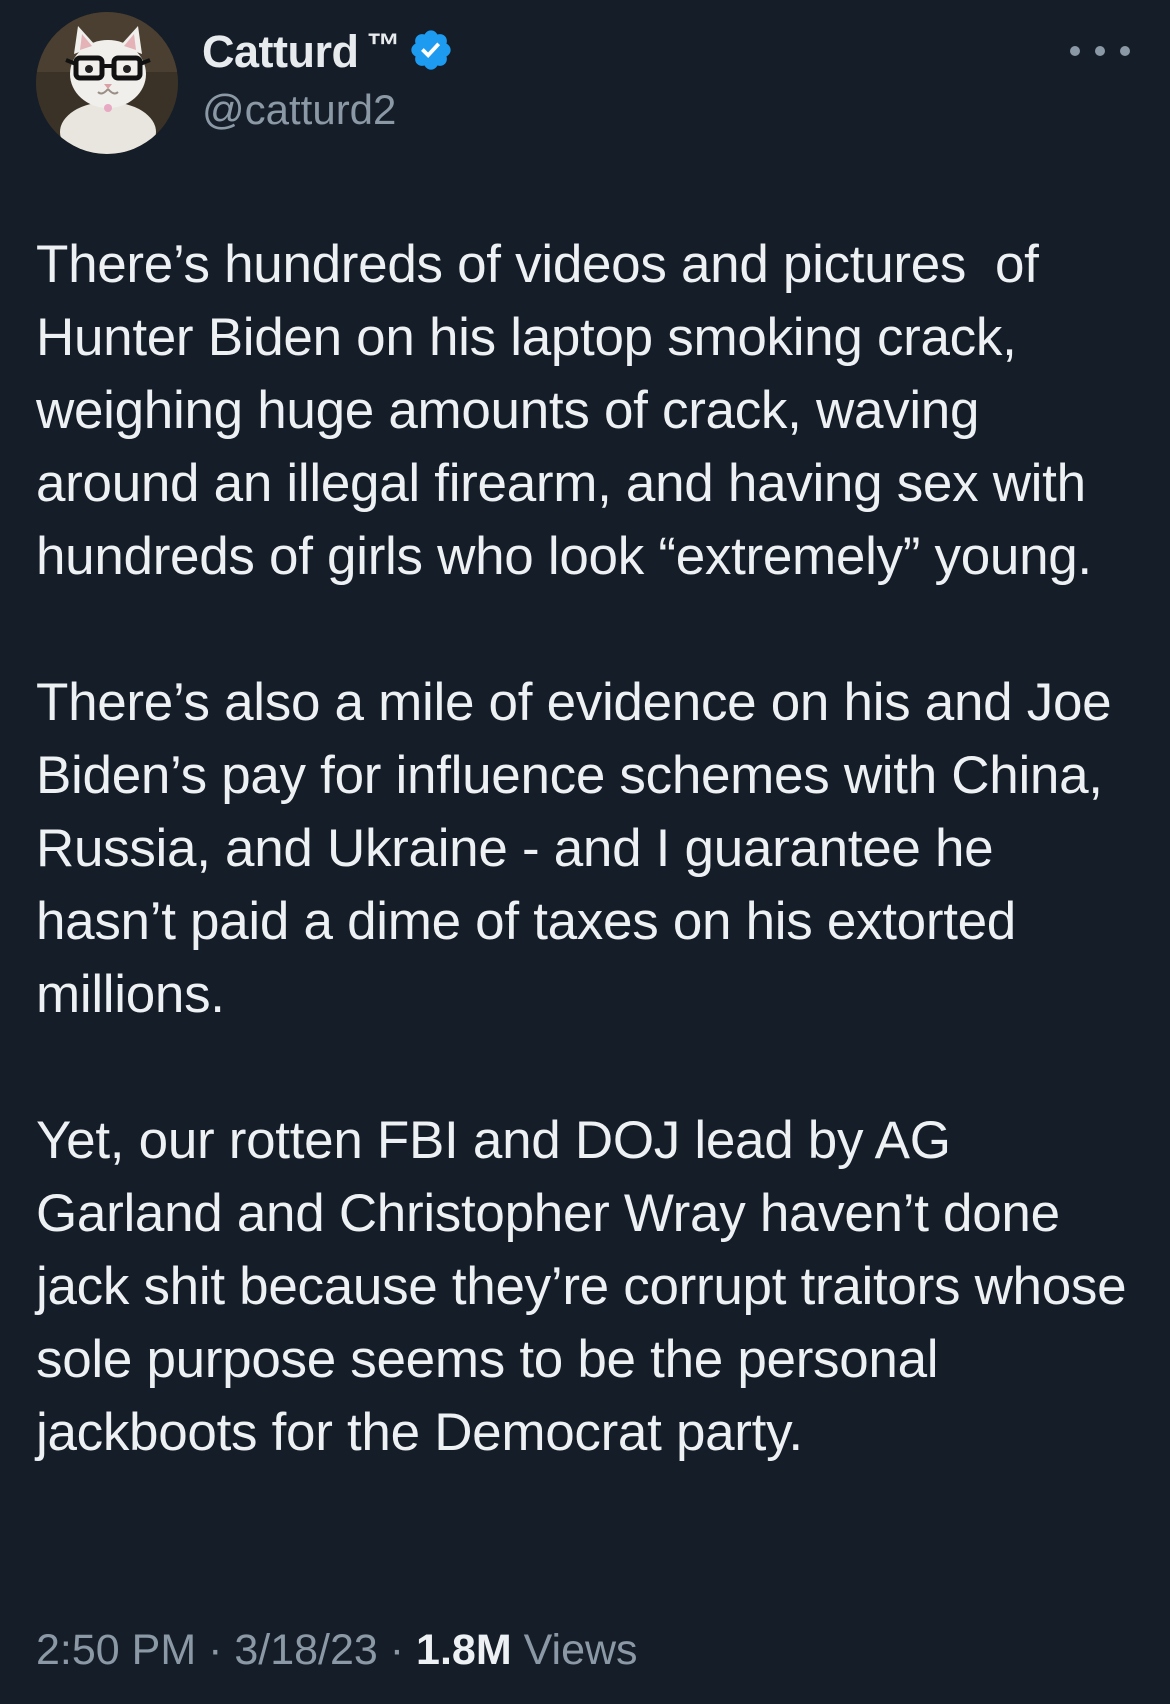 This screenshot has width=1170, height=1704. What do you see at coordinates (280, 52) in the screenshot?
I see `author-display-name: Catturd` at bounding box center [280, 52].